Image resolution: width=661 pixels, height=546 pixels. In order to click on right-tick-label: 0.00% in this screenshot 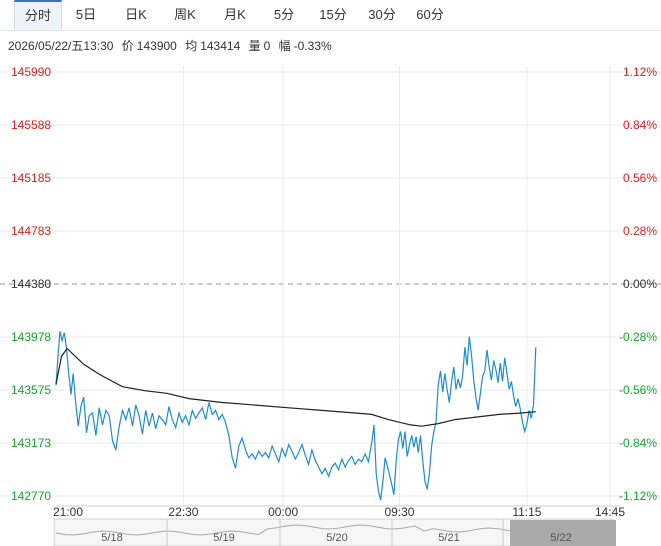, I will do `click(640, 284)`.